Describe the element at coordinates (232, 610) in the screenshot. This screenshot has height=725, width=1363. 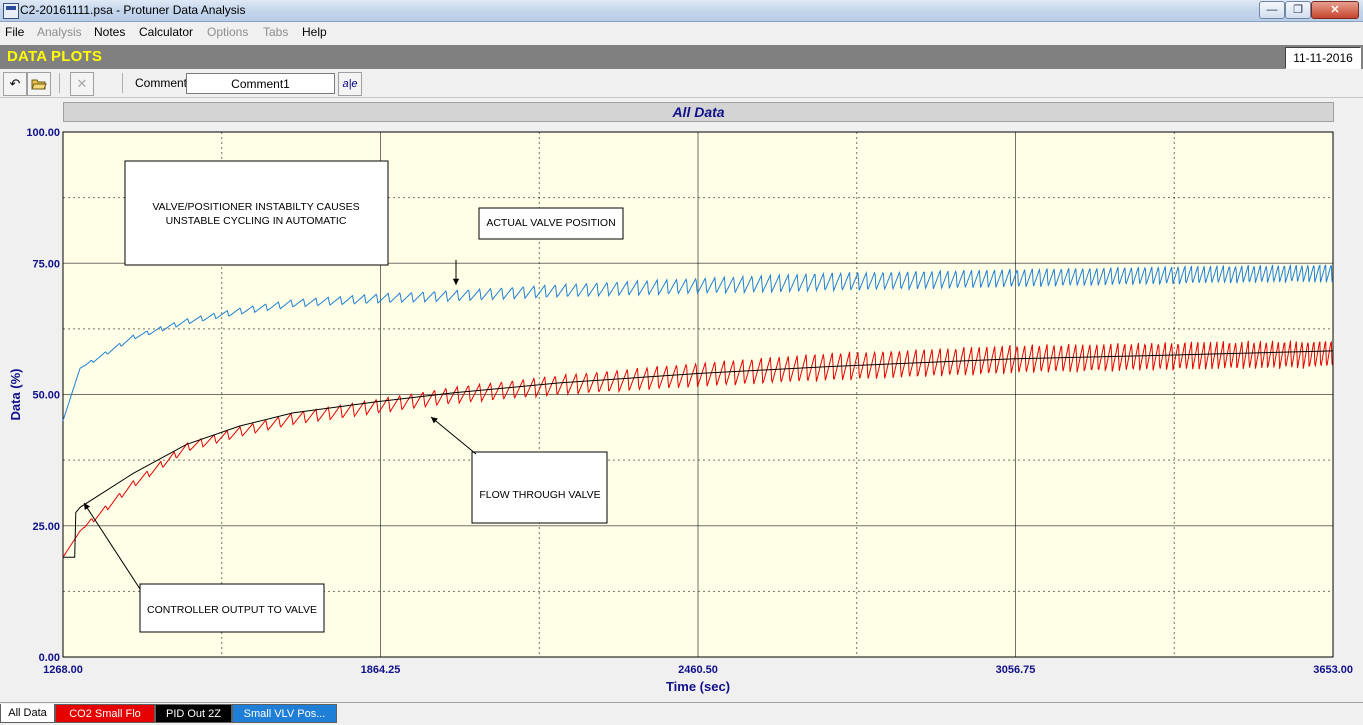
I see `annotation-text: CONTROLLER OUTPUT TO VALVE` at that location.